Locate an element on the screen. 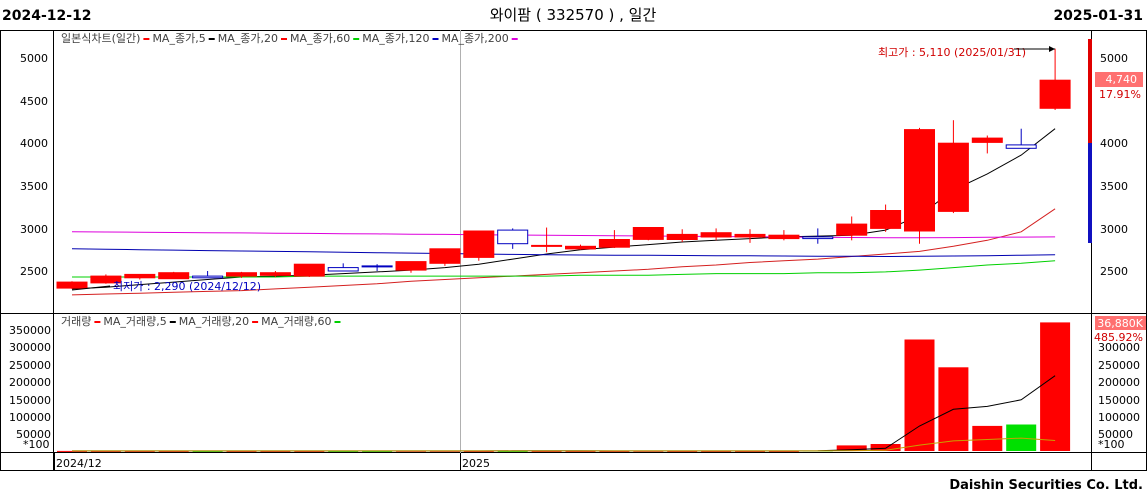 This screenshot has width=1147, height=496. volume-legend-label: MA_거래량,5 is located at coordinates (134, 321).